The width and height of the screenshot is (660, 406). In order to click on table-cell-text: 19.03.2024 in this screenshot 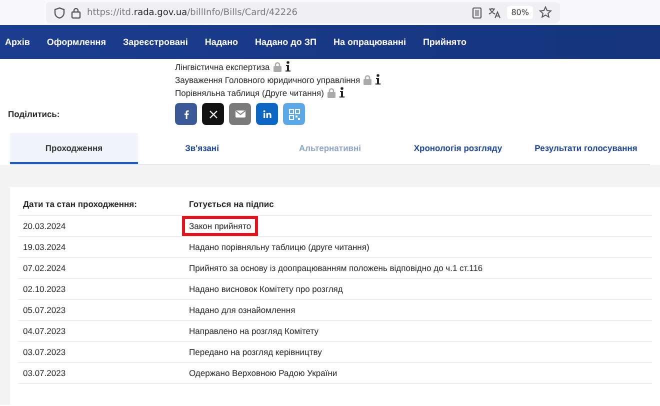, I will do `click(44, 247)`.